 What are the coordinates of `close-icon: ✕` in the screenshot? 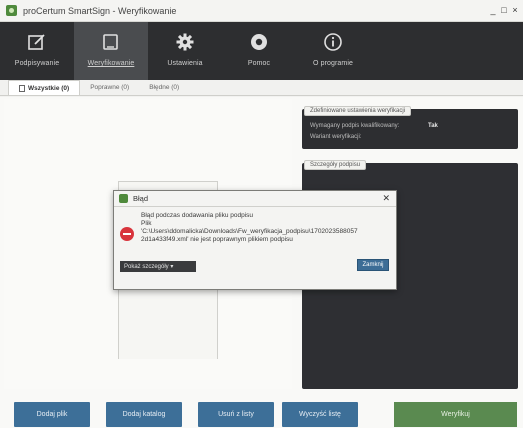 It's located at (386, 198).